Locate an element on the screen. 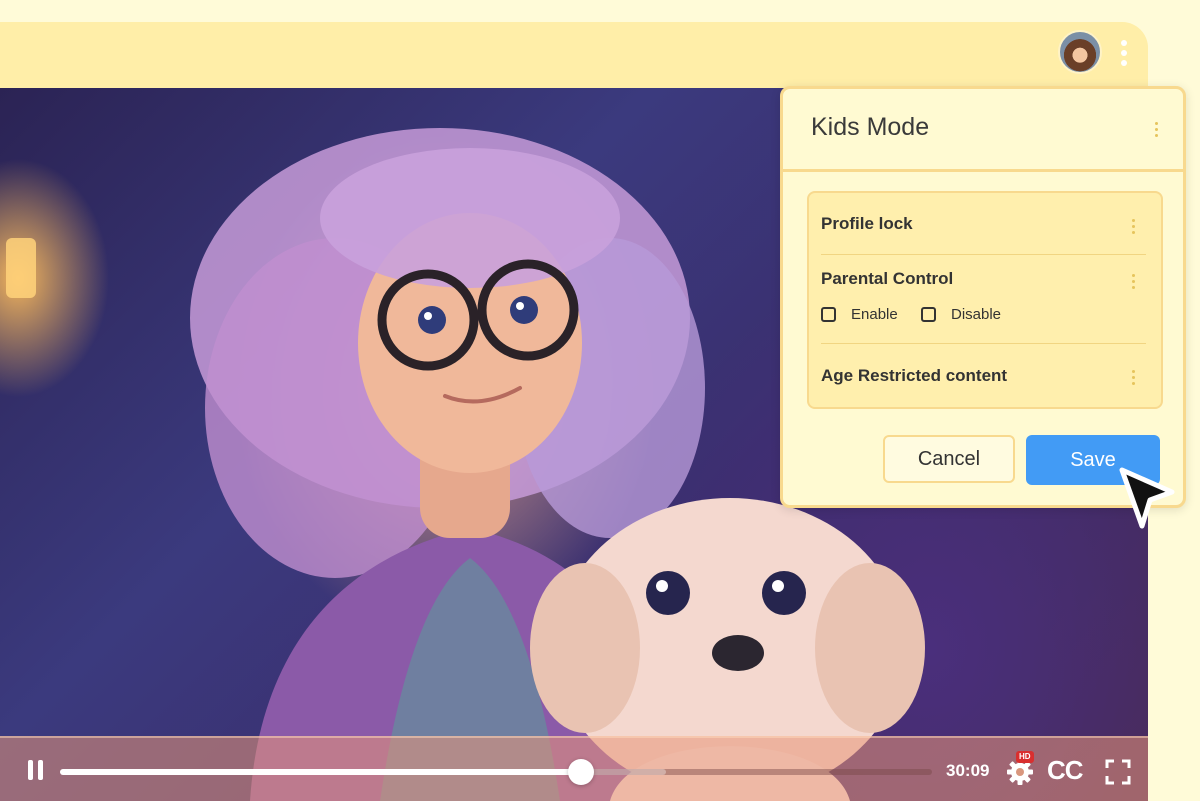 Image resolution: width=1200 pixels, height=801 pixels. age-restricted-menu-icon is located at coordinates (1134, 379).